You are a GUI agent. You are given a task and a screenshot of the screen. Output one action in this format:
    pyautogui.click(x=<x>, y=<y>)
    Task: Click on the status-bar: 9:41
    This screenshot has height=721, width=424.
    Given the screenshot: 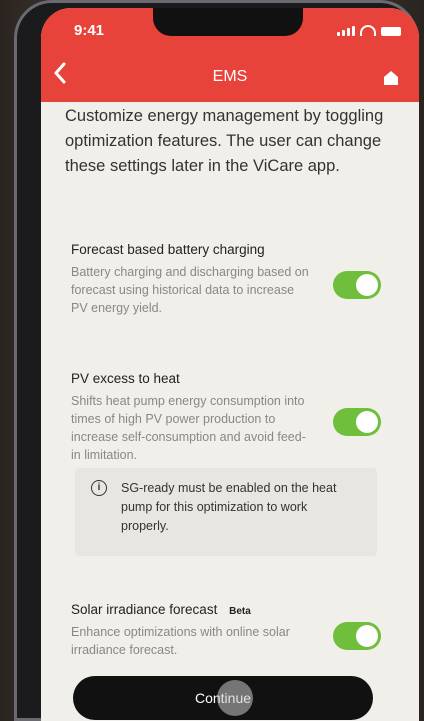 What is the action you would take?
    pyautogui.click(x=230, y=30)
    